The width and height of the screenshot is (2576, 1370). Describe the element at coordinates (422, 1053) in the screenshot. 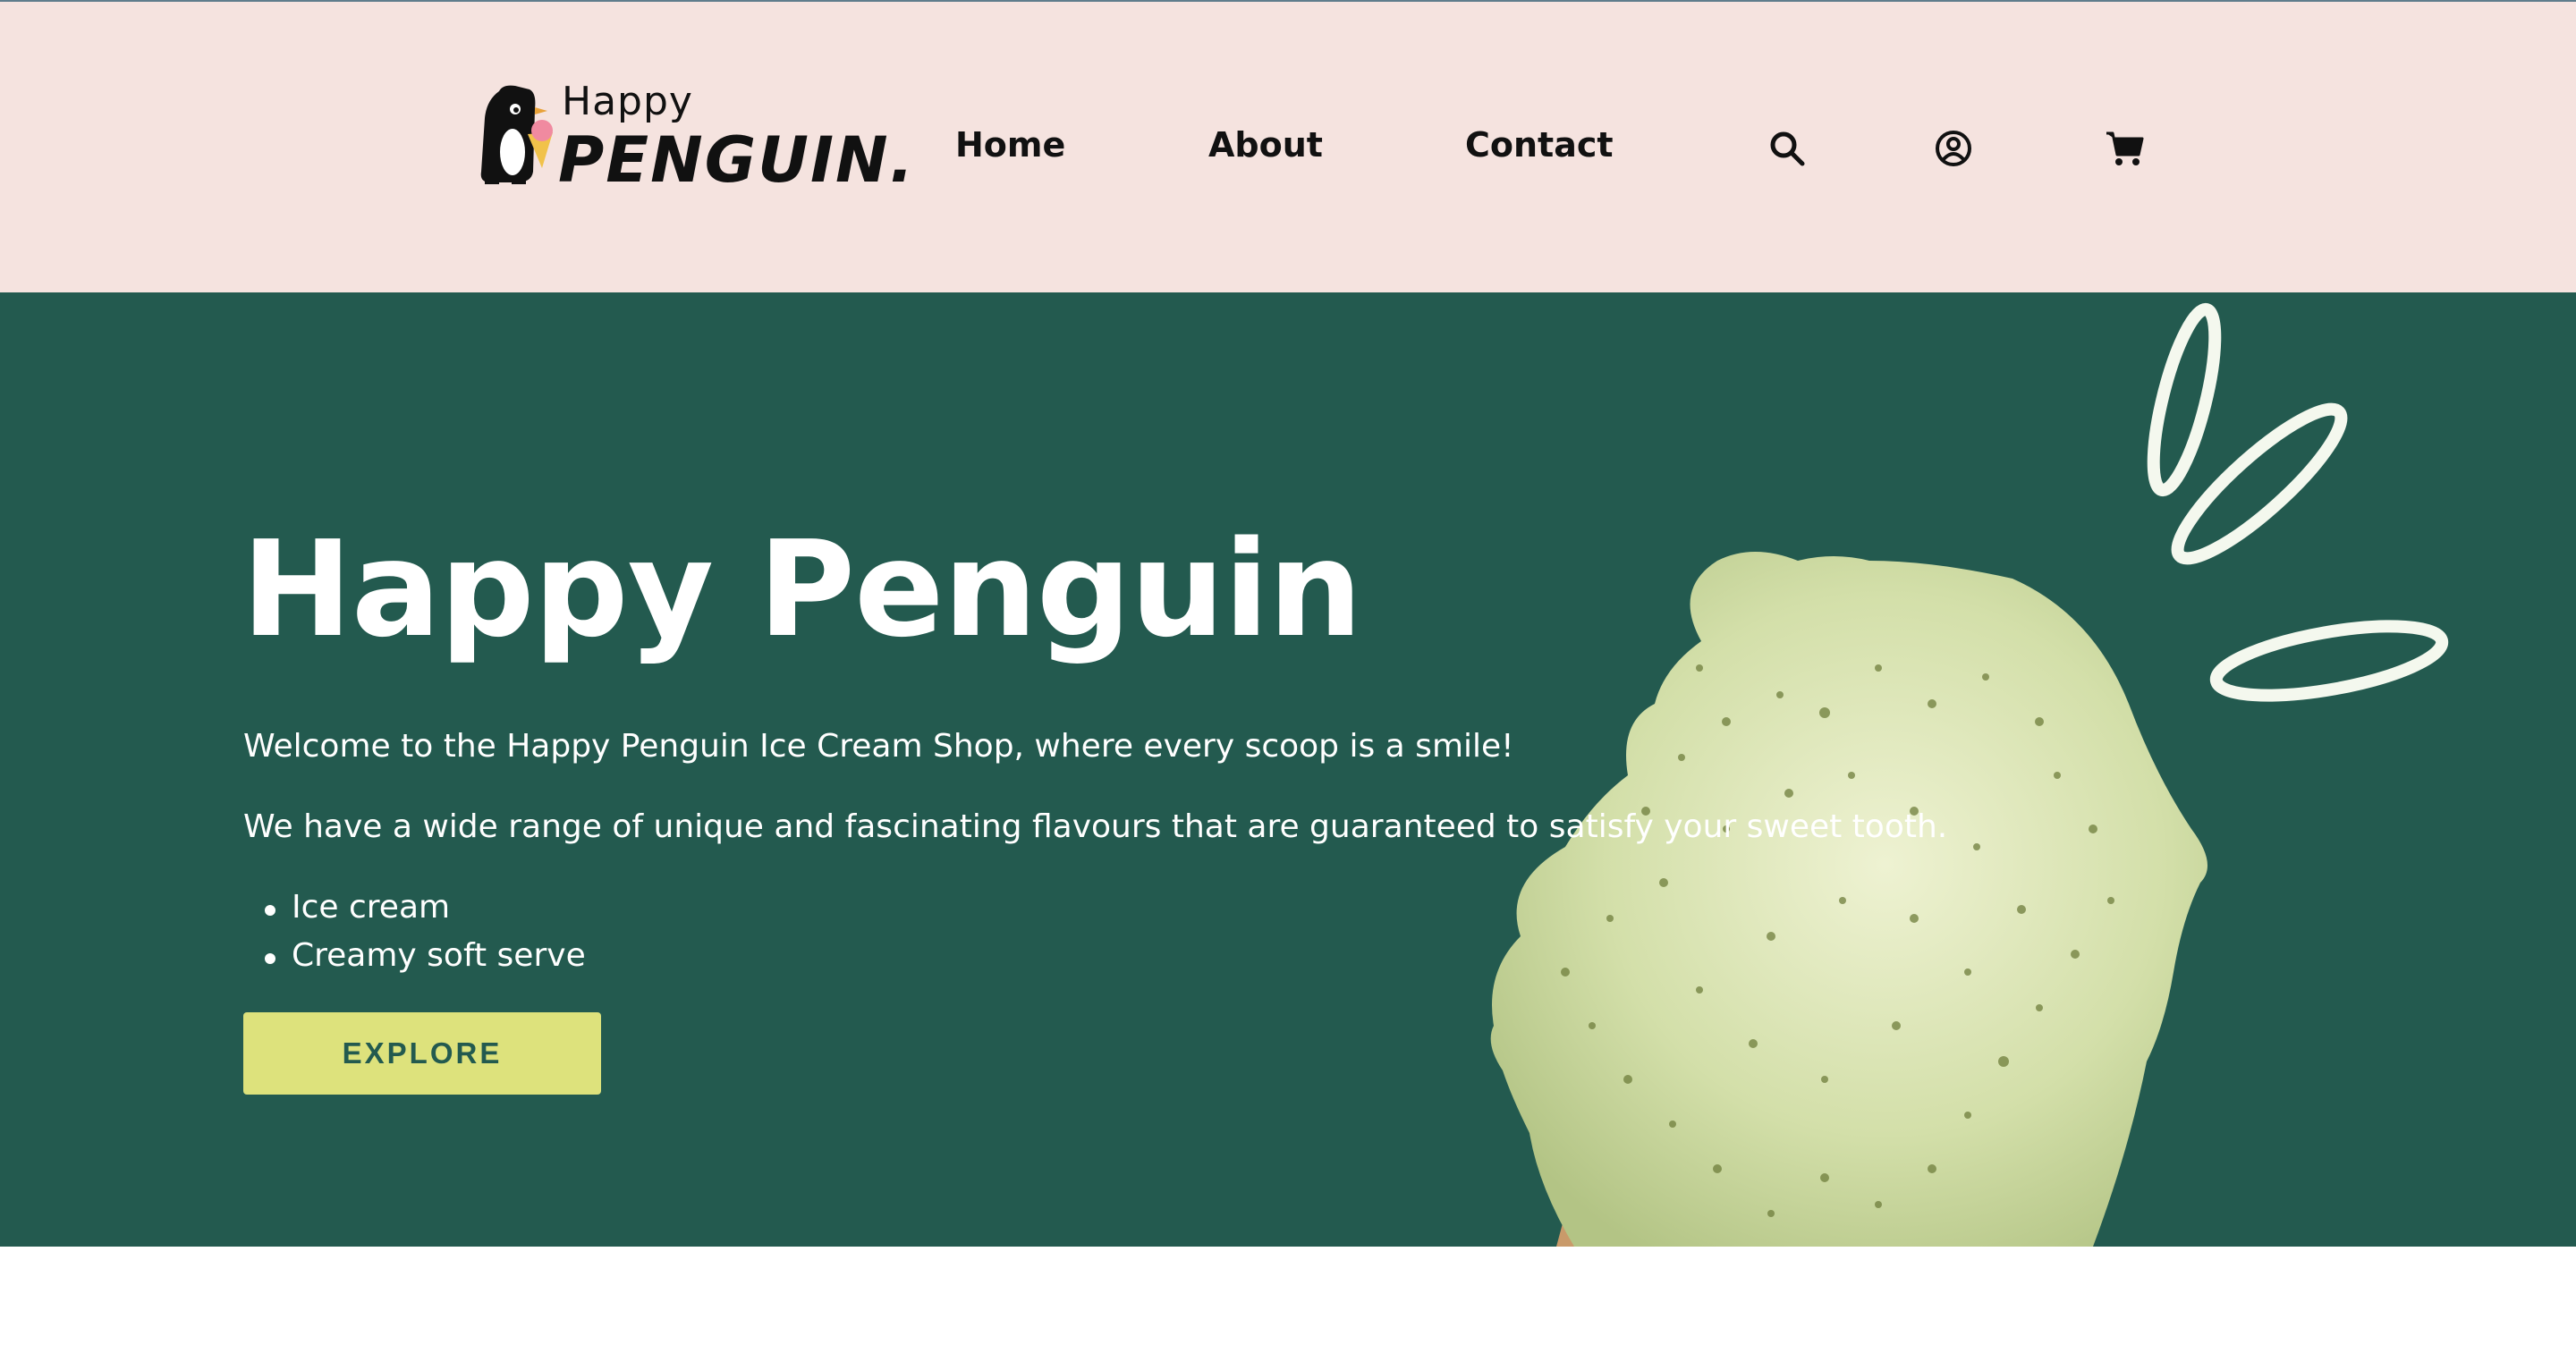

I see `explore-button: EXPLORE` at that location.